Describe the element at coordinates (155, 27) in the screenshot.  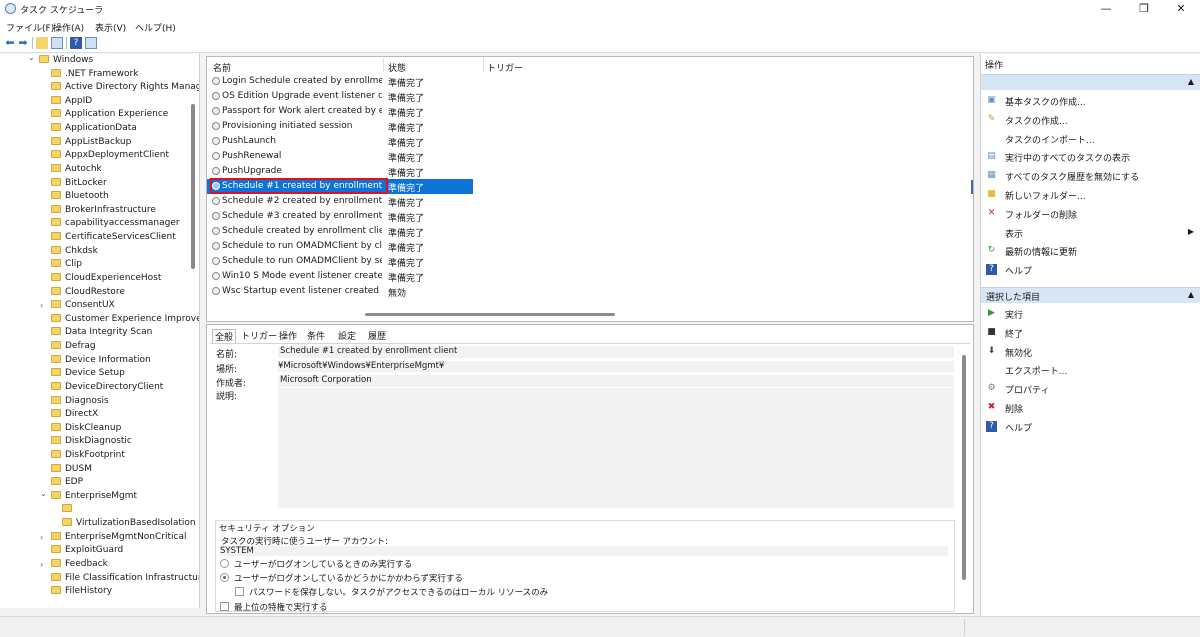
I see `menu-help: ヘルプ(H)` at that location.